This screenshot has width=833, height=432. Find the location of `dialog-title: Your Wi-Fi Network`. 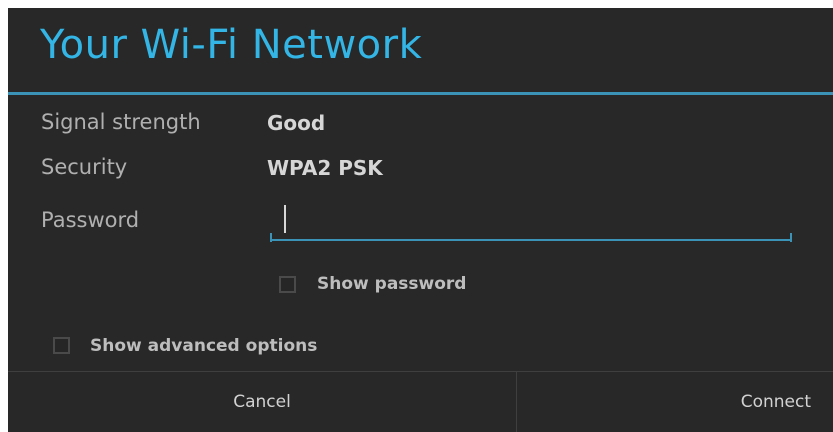

dialog-title: Your Wi-Fi Network is located at coordinates (231, 45).